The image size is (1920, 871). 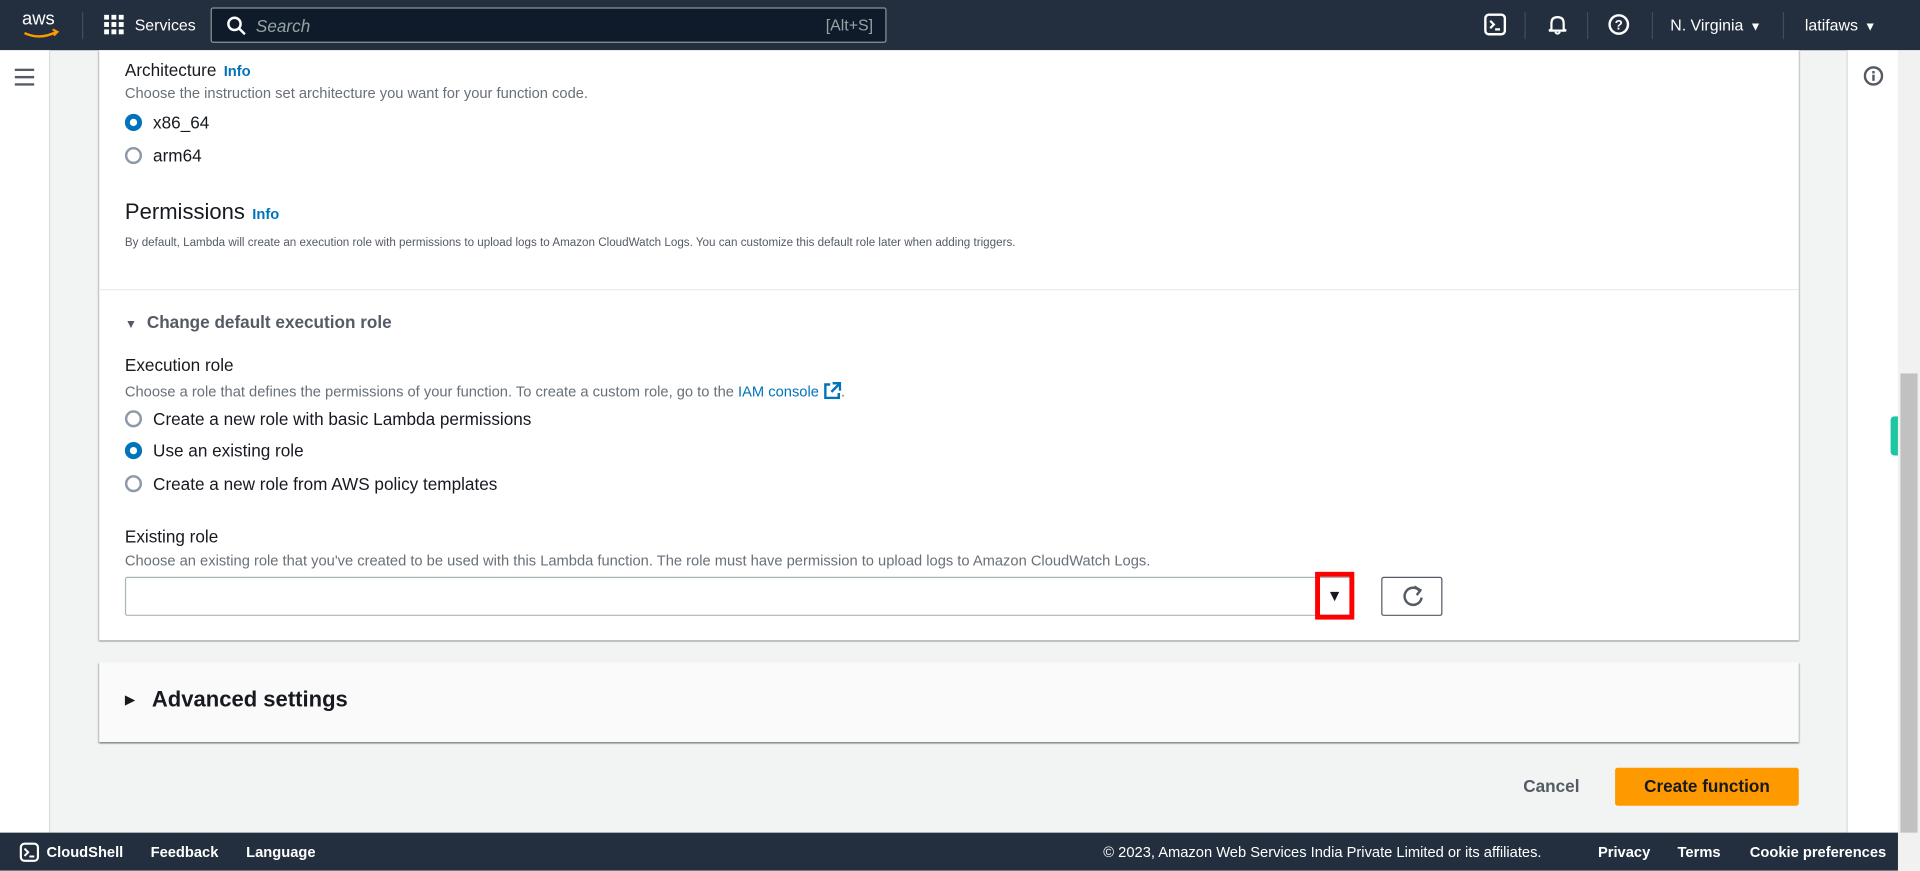 I want to click on terms-link: Terms, so click(x=1699, y=852).